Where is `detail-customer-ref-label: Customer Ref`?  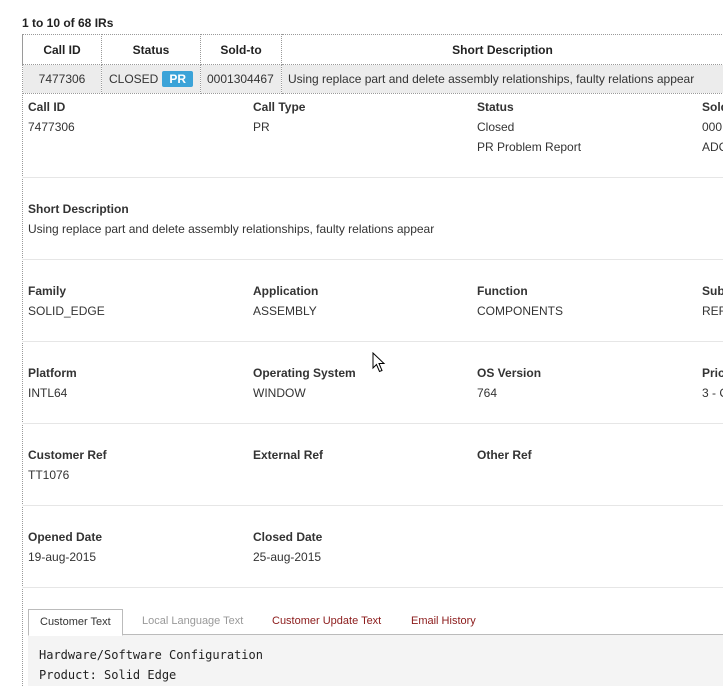 detail-customer-ref-label: Customer Ref is located at coordinates (67, 455).